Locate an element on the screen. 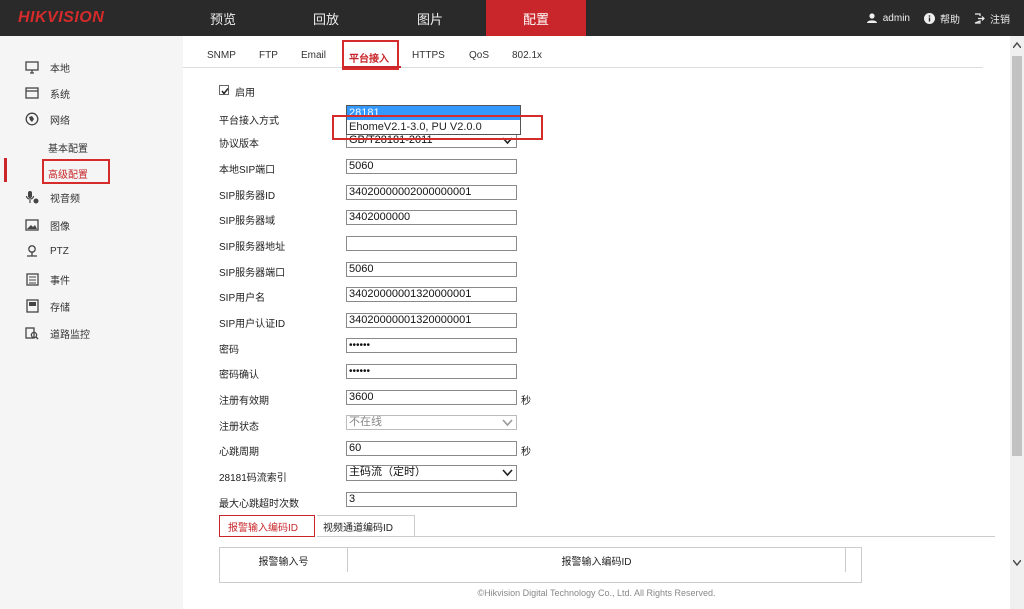 This screenshot has height=609, width=1024. nav-preview: 预览 is located at coordinates (223, 18).